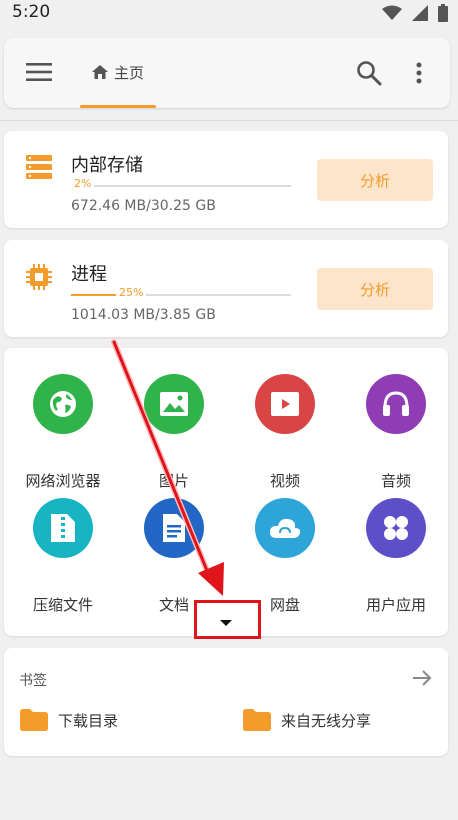 This screenshot has width=458, height=820. I want to click on tab-indicator, so click(118, 106).